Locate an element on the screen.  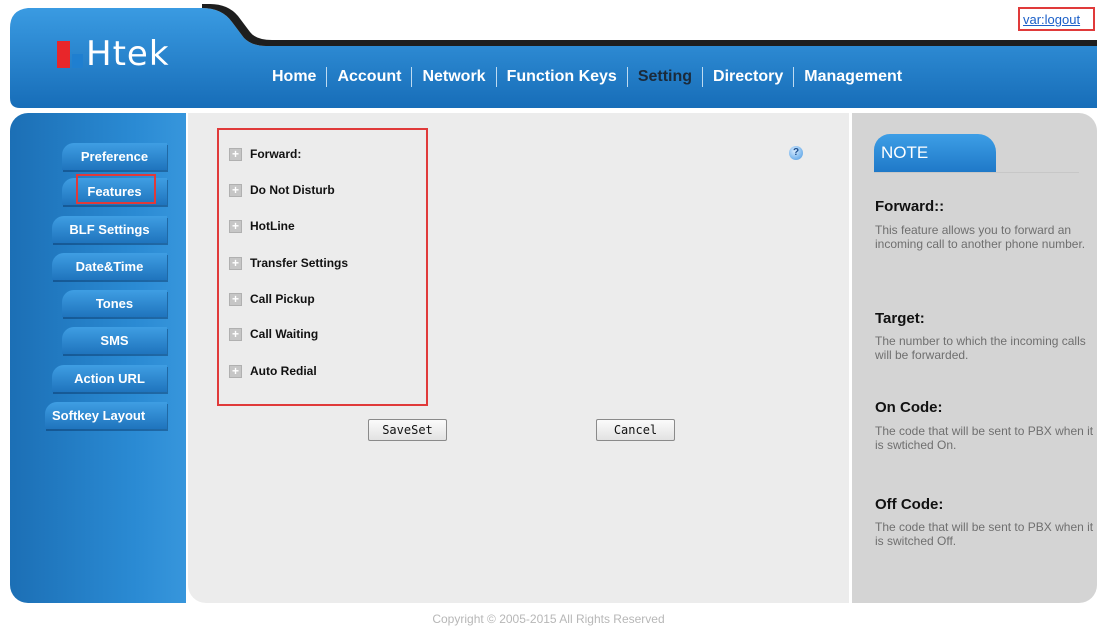
logout-link: var:logout is located at coordinates (1056, 19).